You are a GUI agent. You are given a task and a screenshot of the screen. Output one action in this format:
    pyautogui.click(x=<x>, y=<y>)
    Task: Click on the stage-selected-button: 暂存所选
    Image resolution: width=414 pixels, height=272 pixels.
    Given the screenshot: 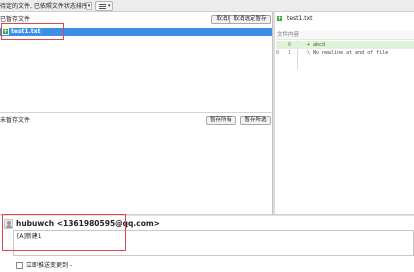 What is the action you would take?
    pyautogui.click(x=255, y=120)
    